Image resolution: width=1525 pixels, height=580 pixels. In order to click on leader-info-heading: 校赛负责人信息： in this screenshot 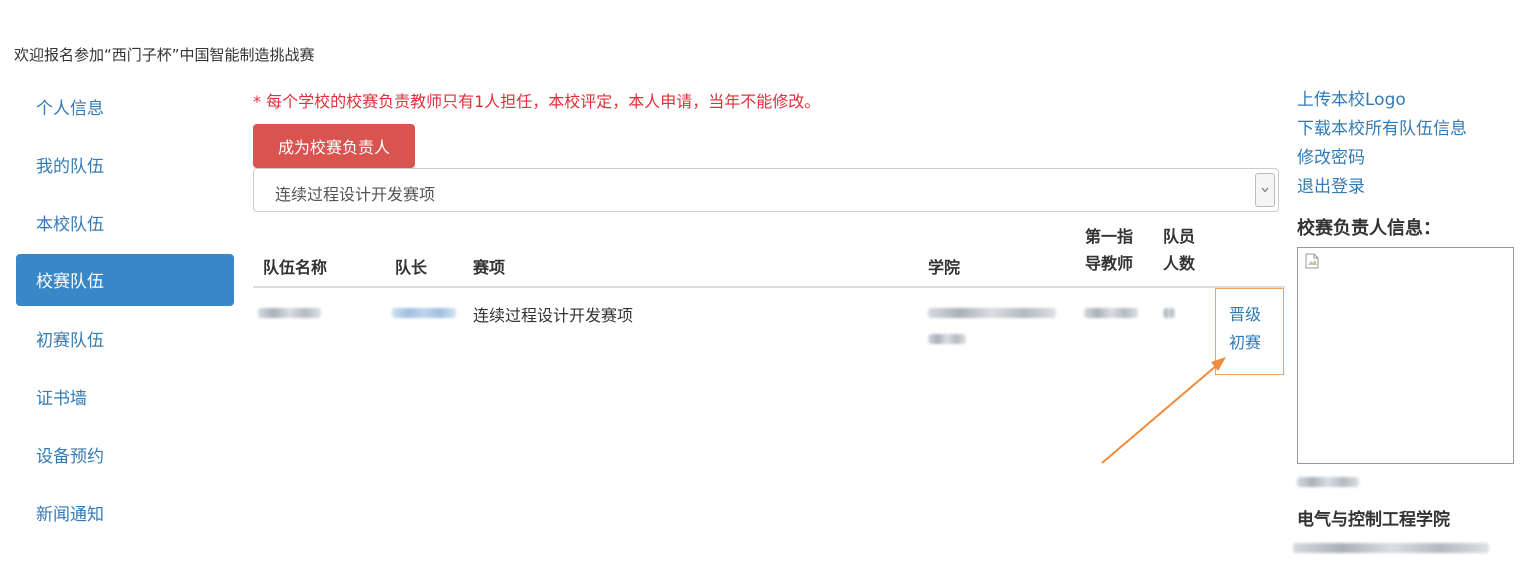, I will do `click(1369, 228)`.